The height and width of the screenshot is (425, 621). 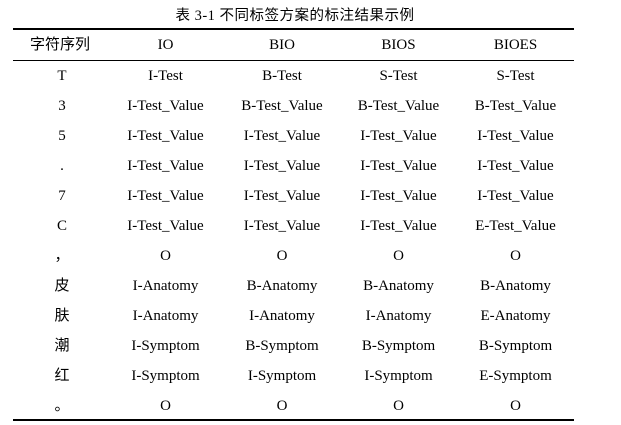 I want to click on cell-bioes: E-Test_Value, so click(x=515, y=226).